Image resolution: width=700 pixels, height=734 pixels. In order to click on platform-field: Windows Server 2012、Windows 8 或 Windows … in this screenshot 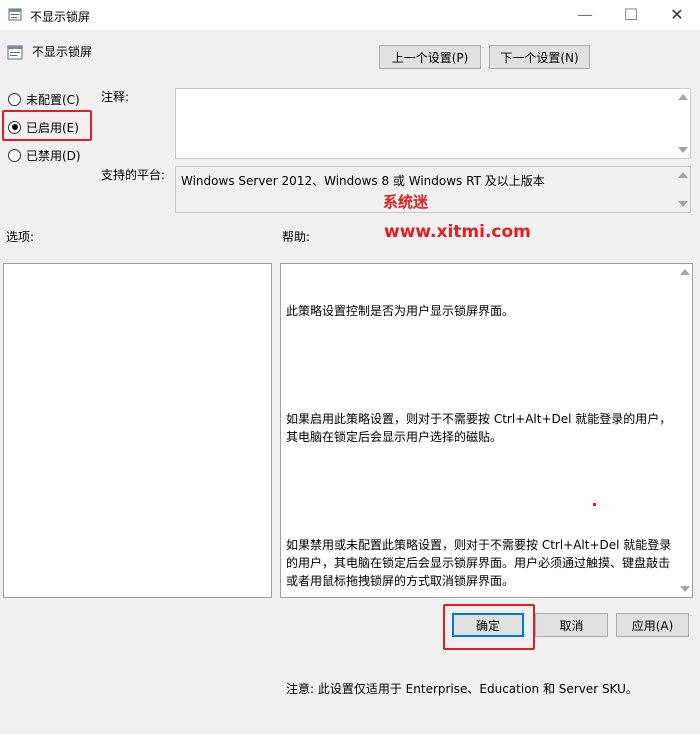, I will do `click(433, 189)`.